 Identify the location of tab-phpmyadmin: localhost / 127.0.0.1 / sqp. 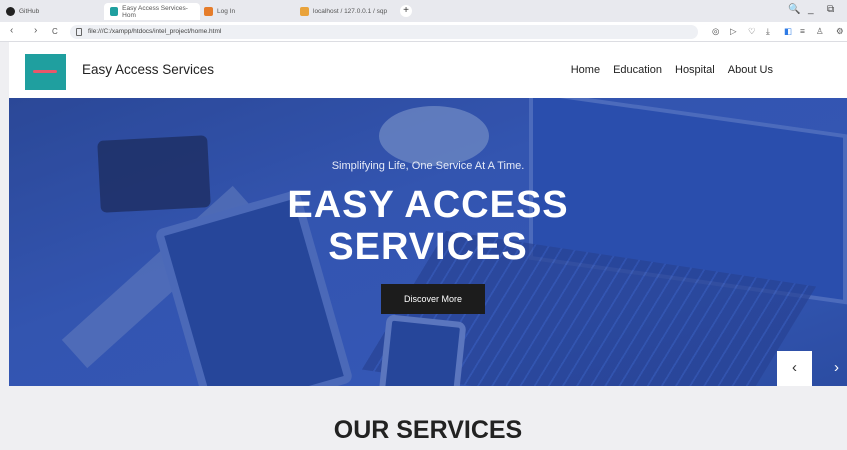
(343, 11).